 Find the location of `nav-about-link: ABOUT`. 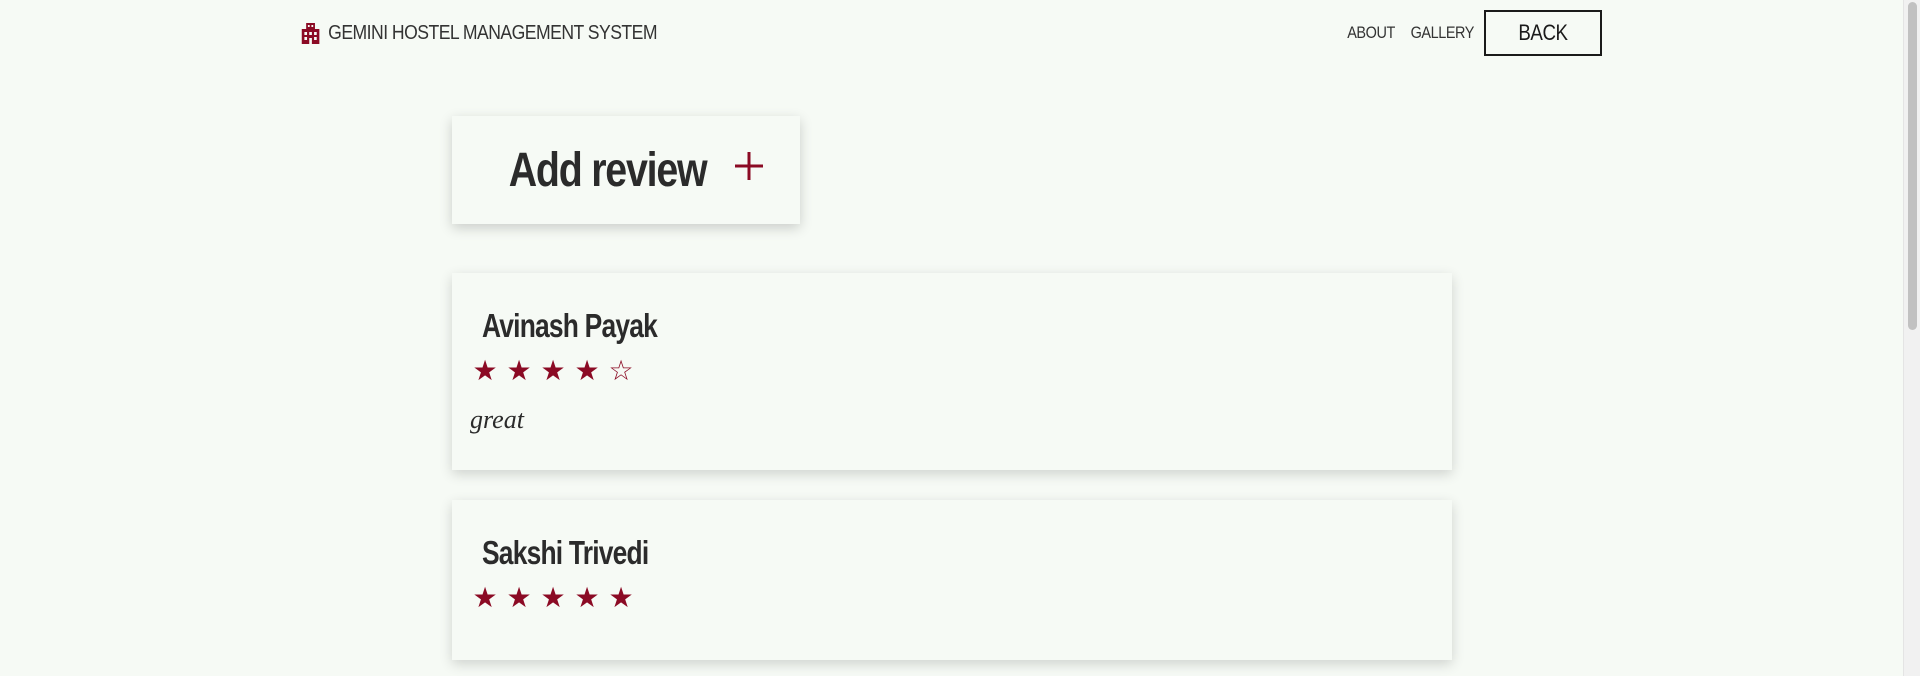

nav-about-link: ABOUT is located at coordinates (1372, 33).